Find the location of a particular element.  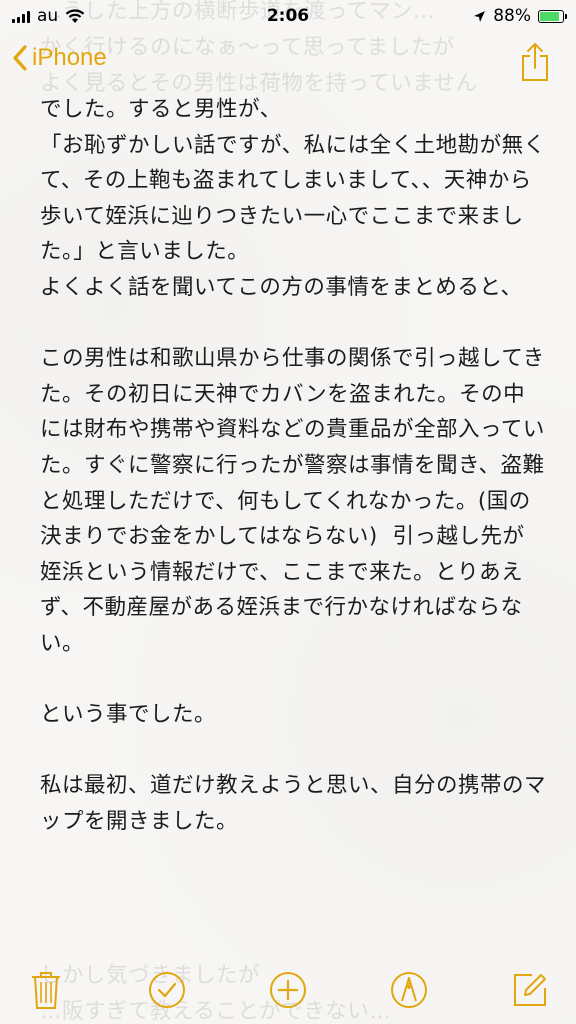

battery-level is located at coordinates (550, 16).